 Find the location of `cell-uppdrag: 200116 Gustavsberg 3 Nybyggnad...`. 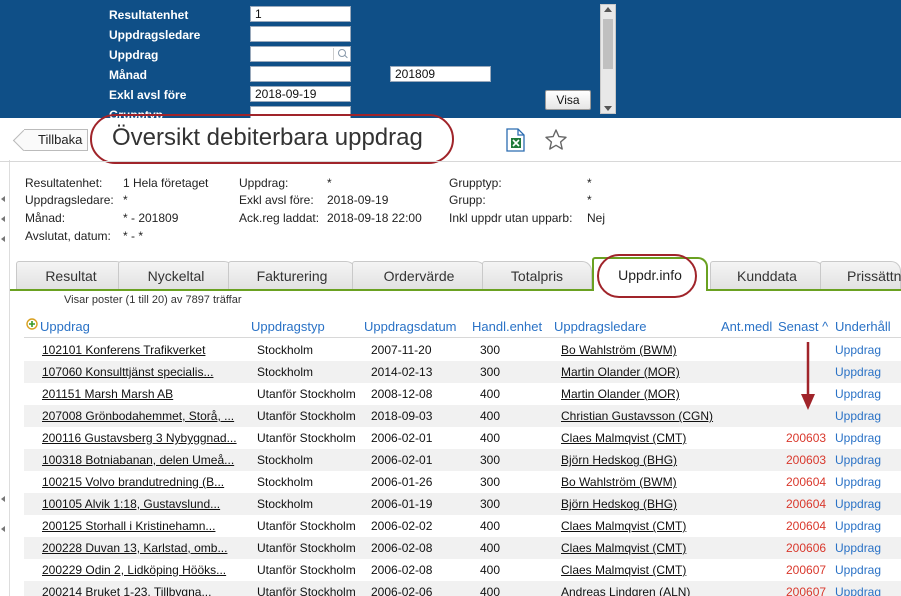

cell-uppdrag: 200116 Gustavsberg 3 Nybyggnad... is located at coordinates (145, 438).